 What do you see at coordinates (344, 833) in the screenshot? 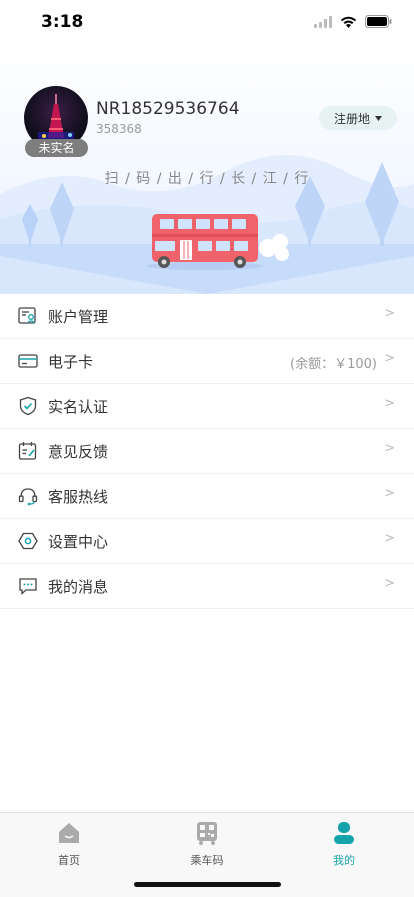
I see `person-icon` at bounding box center [344, 833].